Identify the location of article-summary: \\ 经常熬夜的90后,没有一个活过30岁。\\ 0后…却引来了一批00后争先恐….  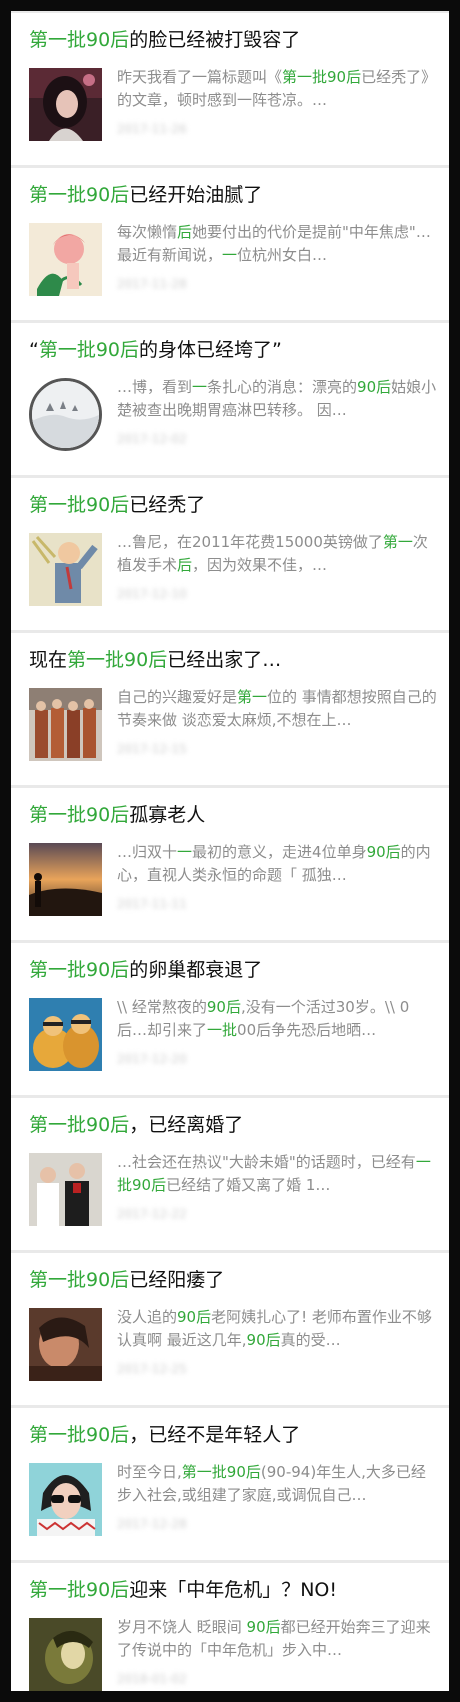
(277, 1019).